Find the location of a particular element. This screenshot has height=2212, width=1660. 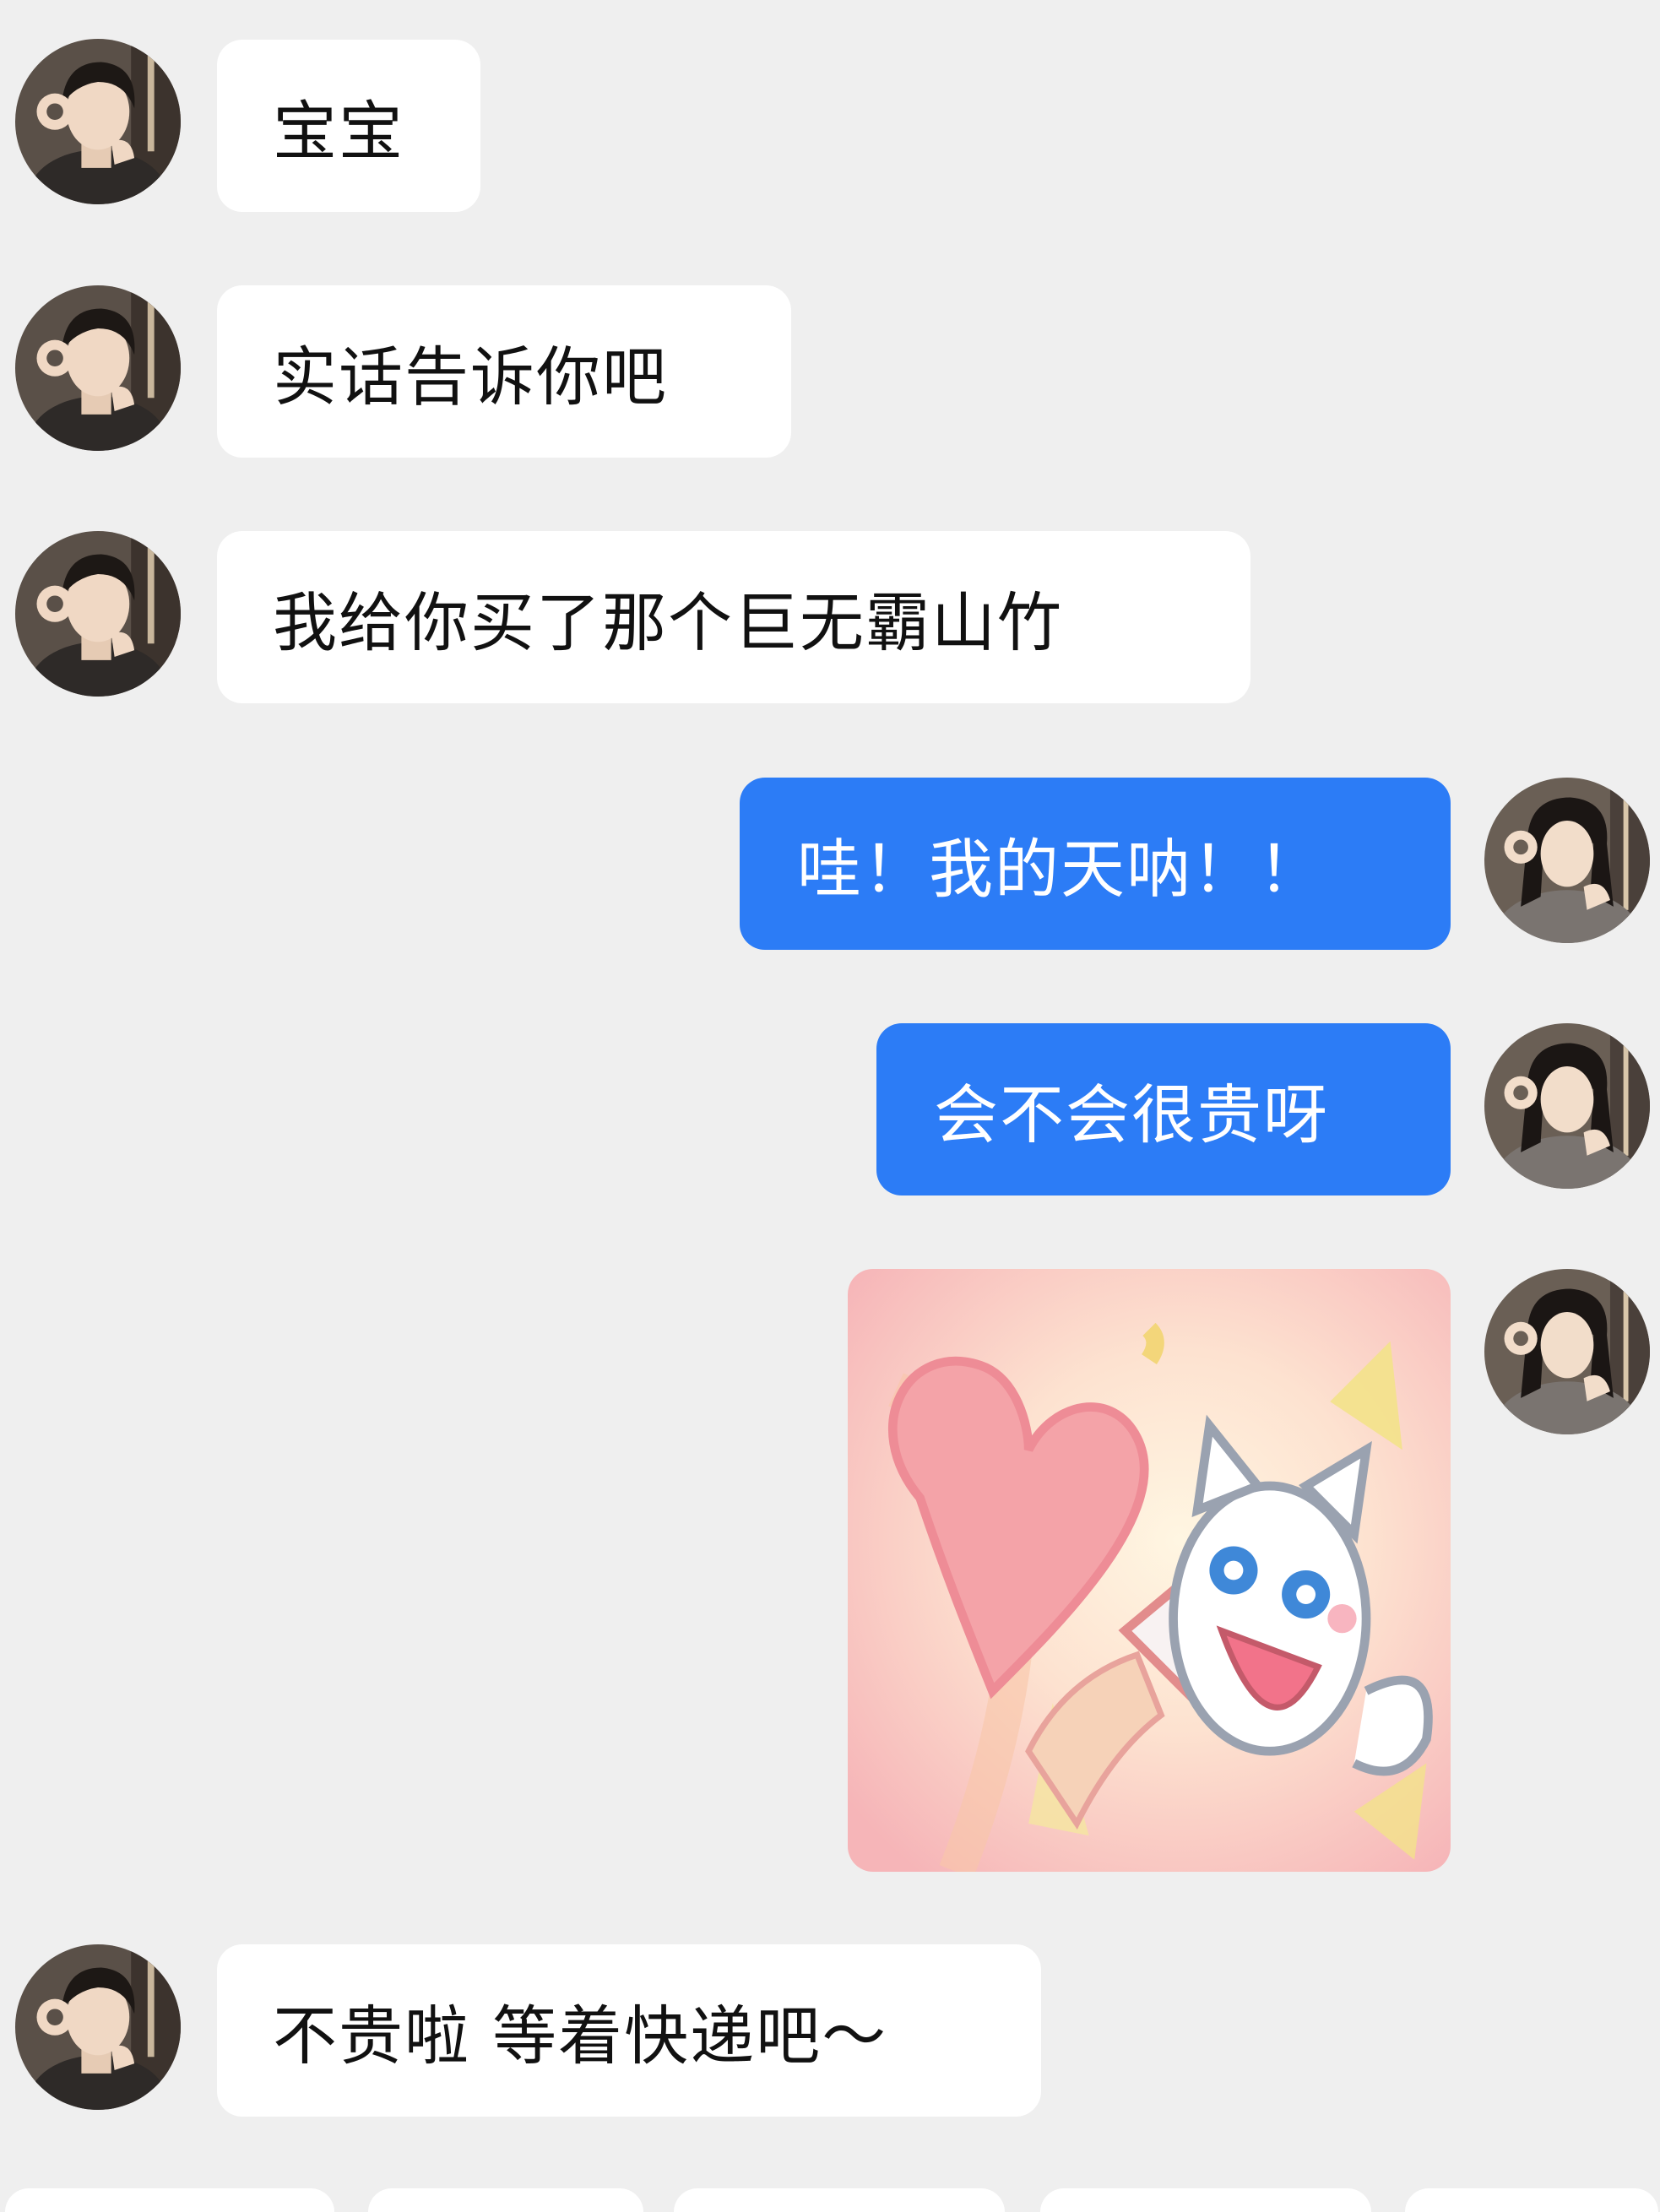

incoming-message-bubble: 实话告诉你吧 is located at coordinates (504, 372).